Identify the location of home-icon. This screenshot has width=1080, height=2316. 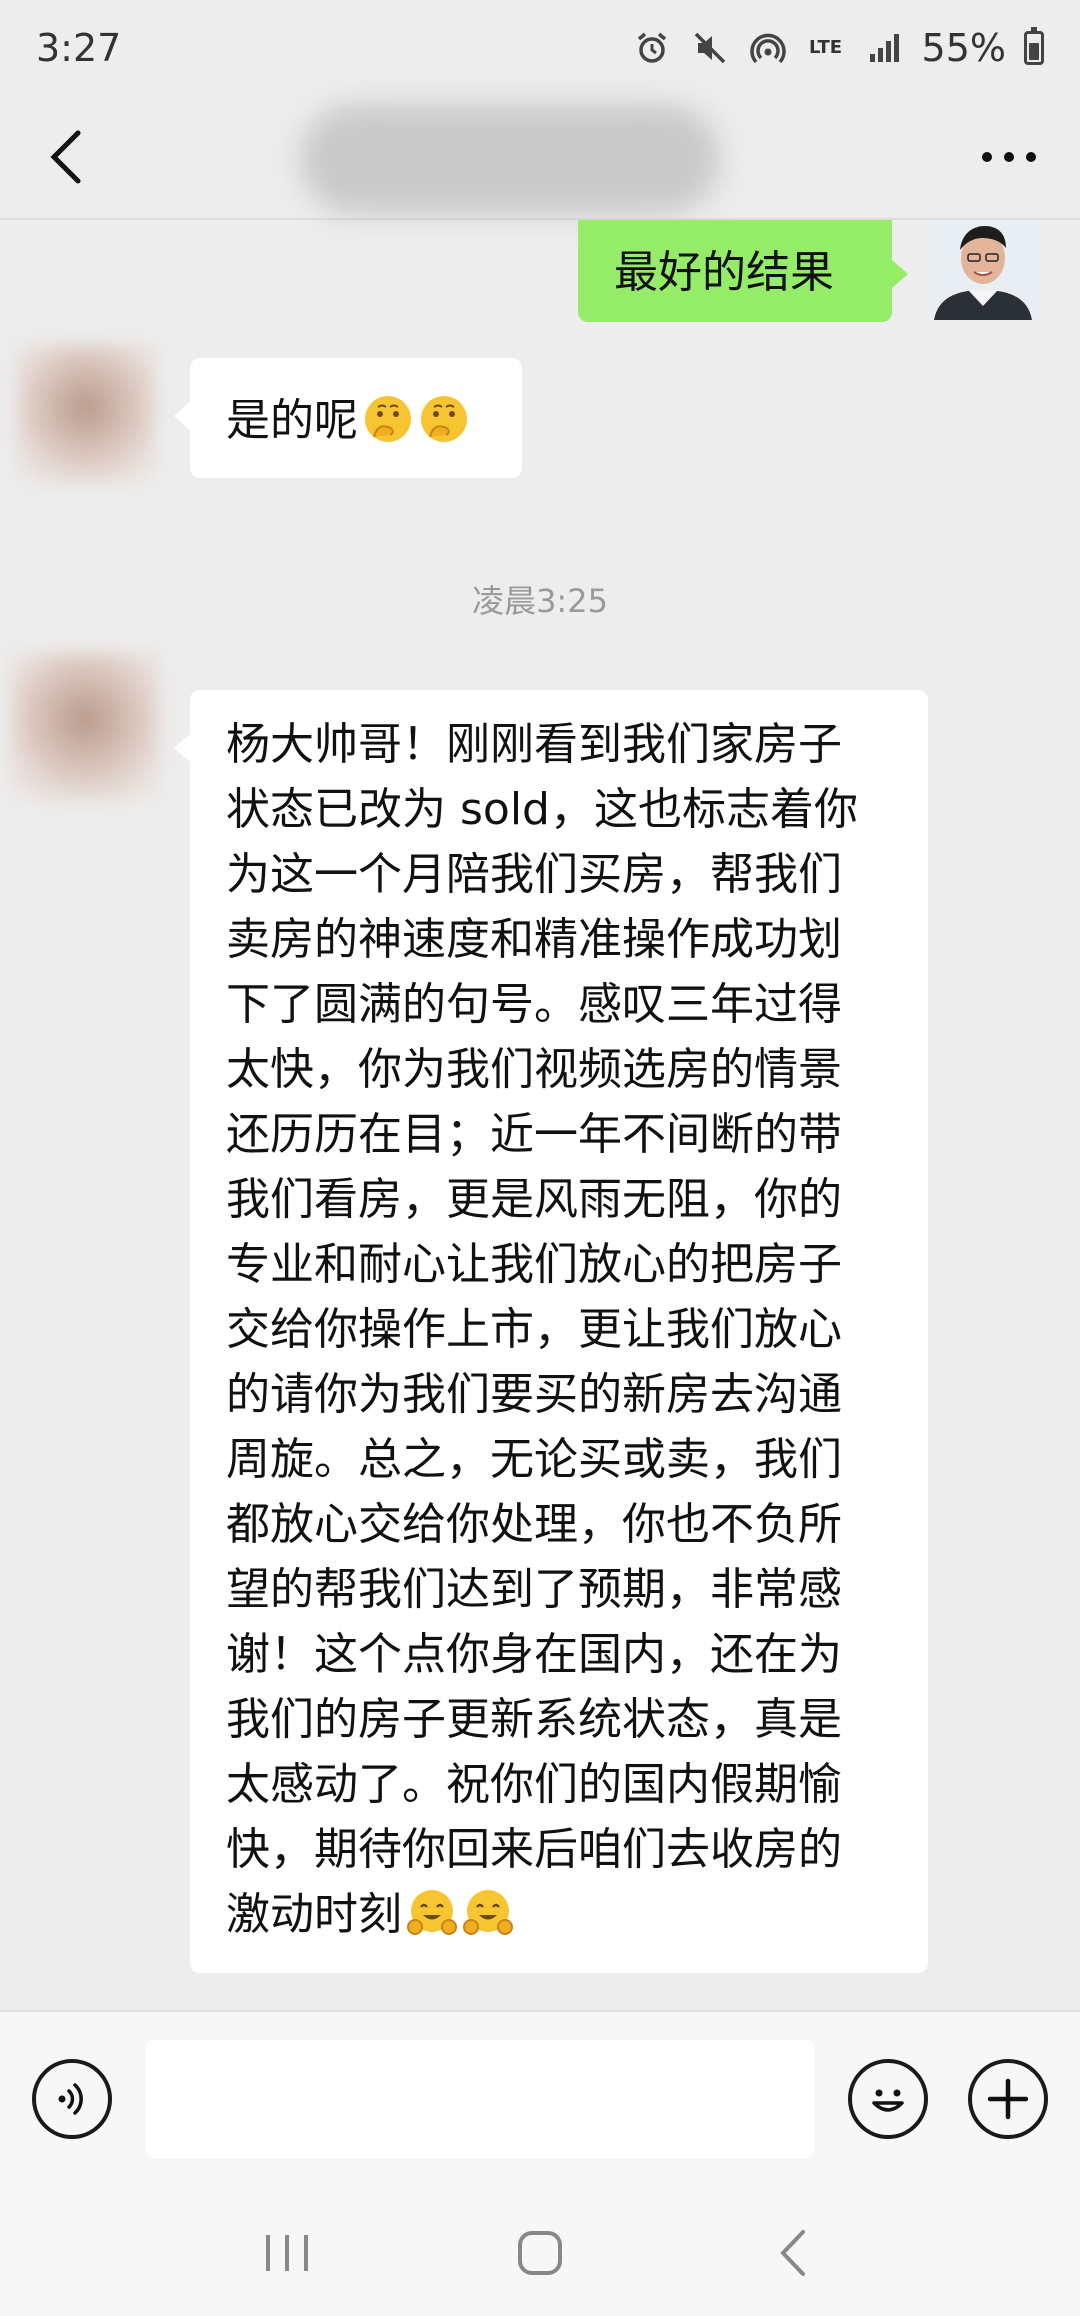
(539, 2253).